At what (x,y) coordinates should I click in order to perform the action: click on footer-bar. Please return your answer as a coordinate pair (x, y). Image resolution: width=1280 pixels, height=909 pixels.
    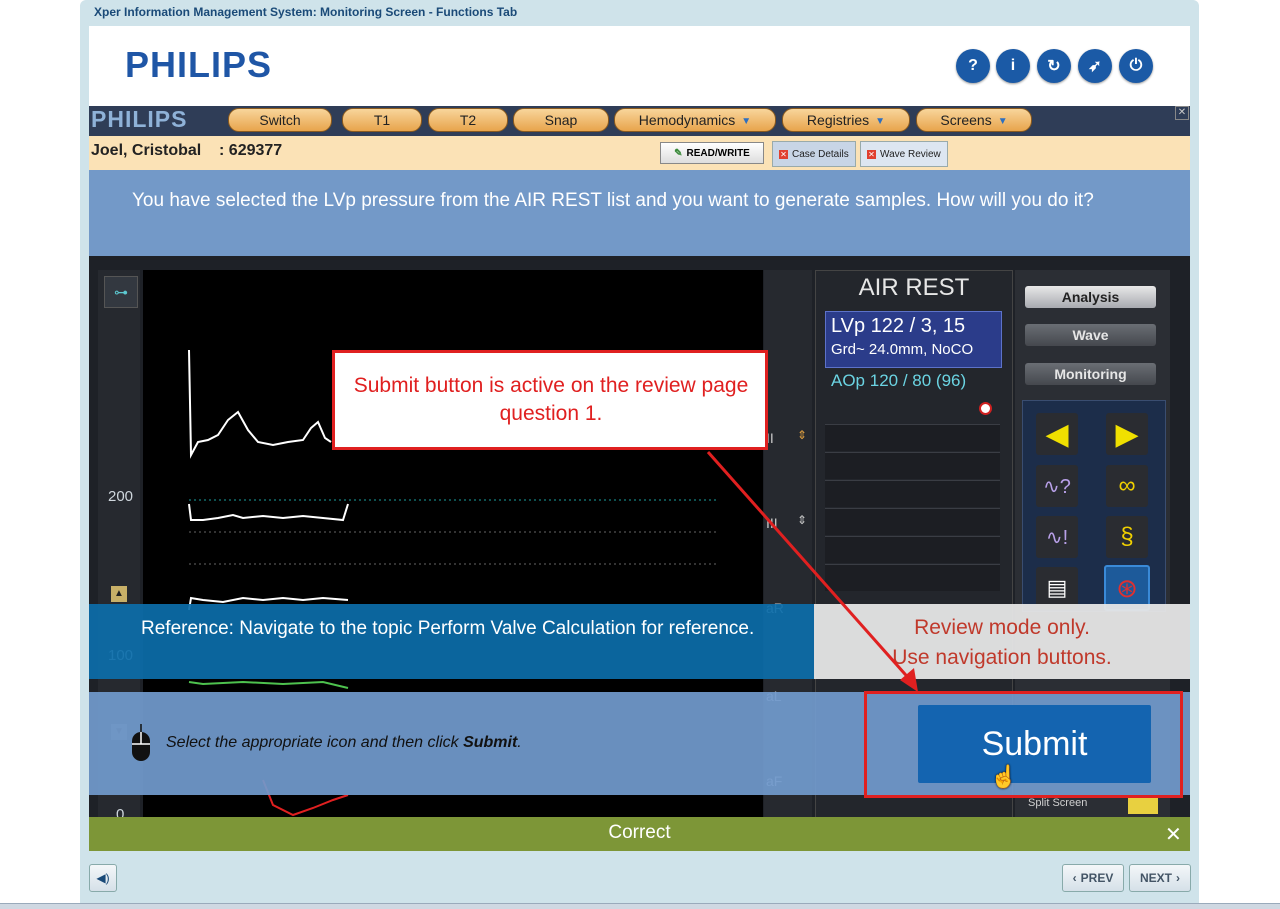
    Looking at the image, I should click on (639, 879).